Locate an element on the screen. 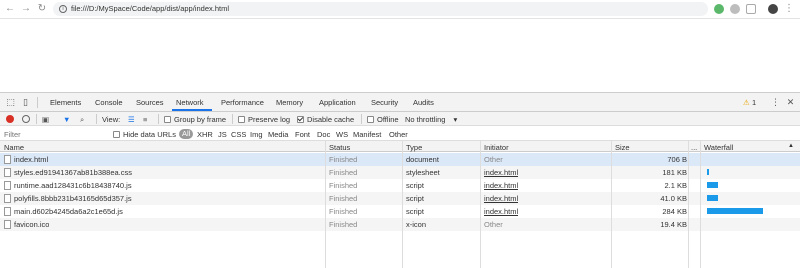 The width and height of the screenshot is (800, 268). request-name: main.d602b4245da6a2c1e65d.js is located at coordinates (68, 211).